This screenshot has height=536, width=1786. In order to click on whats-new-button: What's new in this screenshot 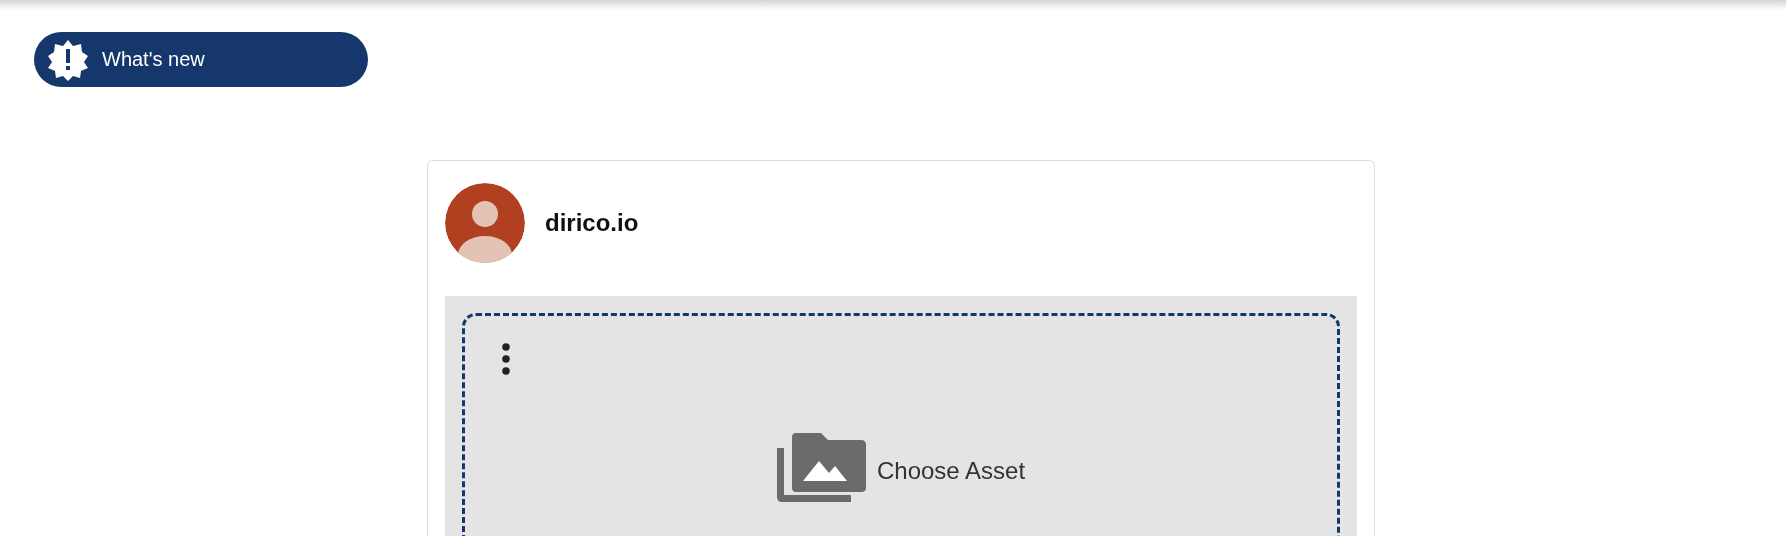, I will do `click(201, 59)`.